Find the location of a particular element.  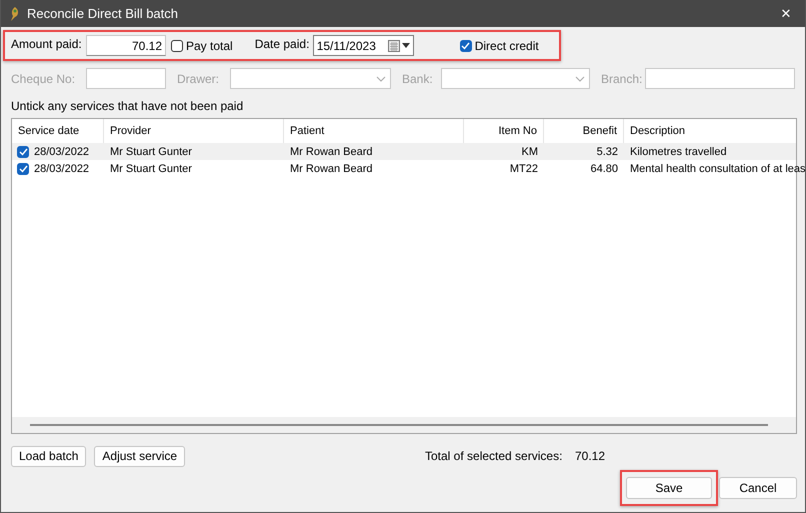

scroll-thumb is located at coordinates (399, 425).